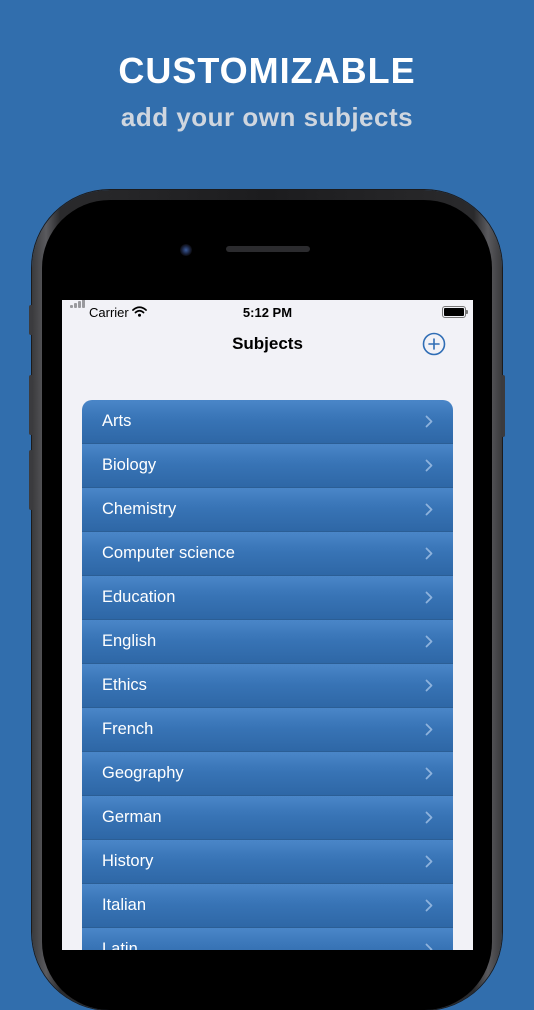  I want to click on subject-label: German, so click(132, 817).